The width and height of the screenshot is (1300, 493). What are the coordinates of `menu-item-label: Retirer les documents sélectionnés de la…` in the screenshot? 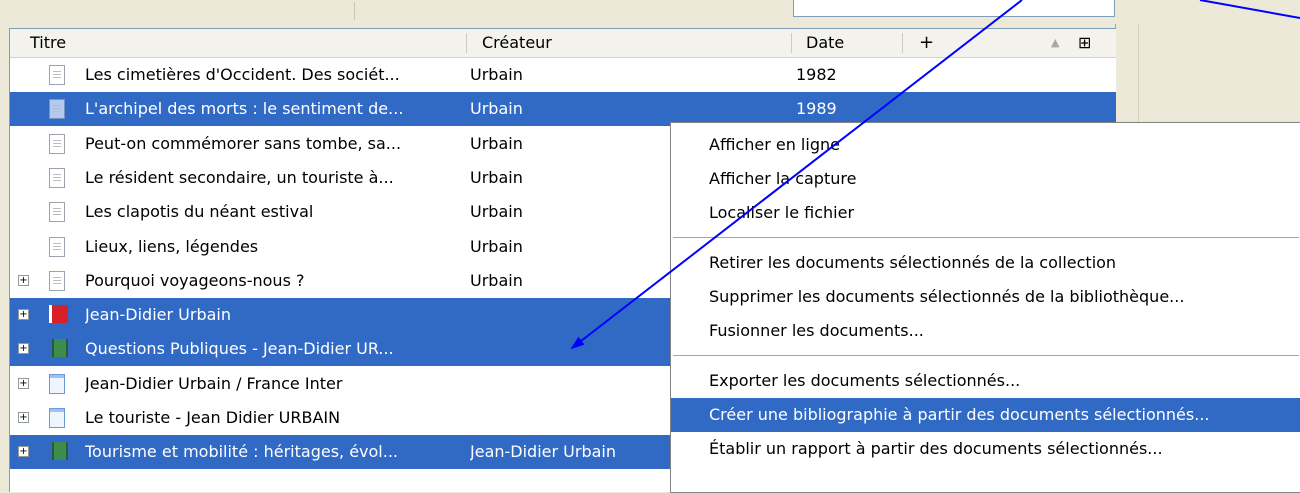 It's located at (913, 262).